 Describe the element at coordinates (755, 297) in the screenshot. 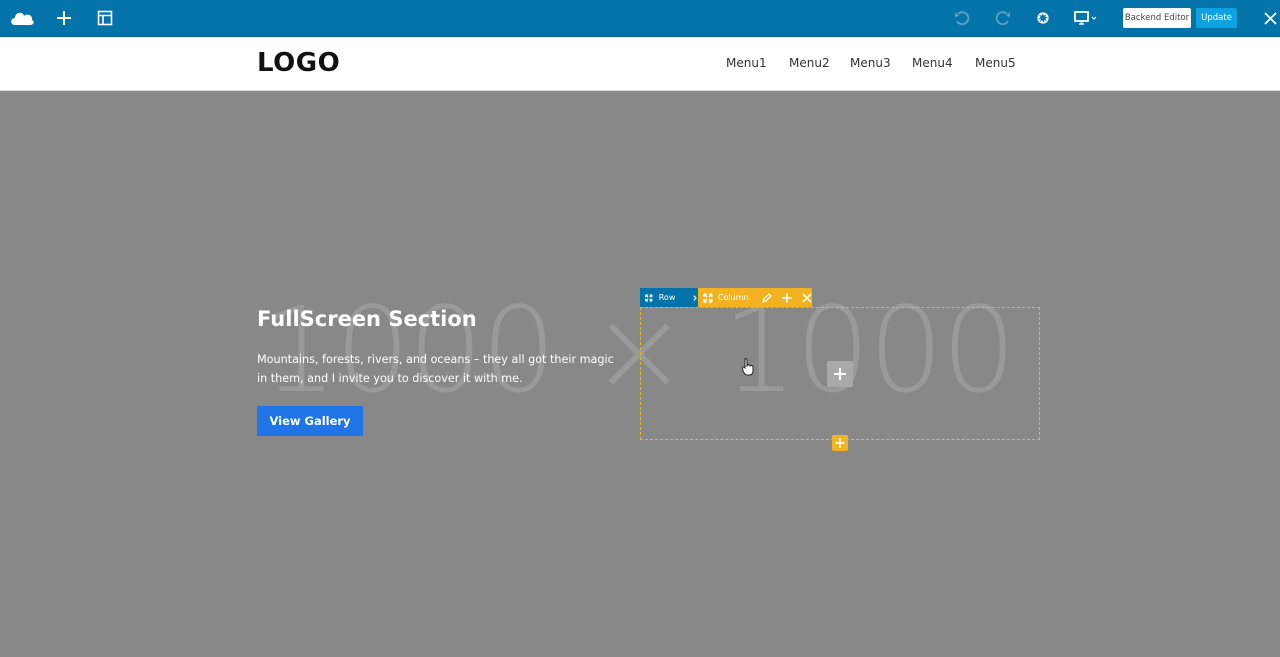

I see `column-controls: Column` at that location.